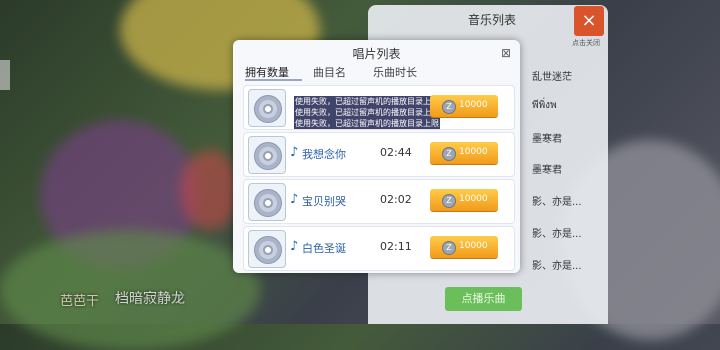 The height and width of the screenshot is (350, 720). I want to click on player-name-2: 档暗寂静龙, so click(150, 299).